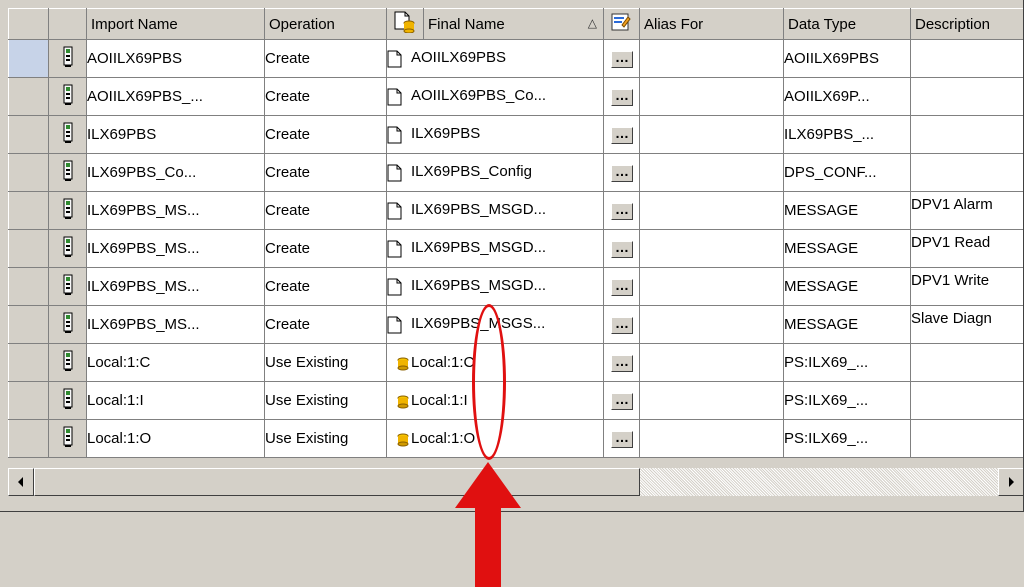  What do you see at coordinates (711, 24) in the screenshot?
I see `column-header-alias-for: Alias For` at bounding box center [711, 24].